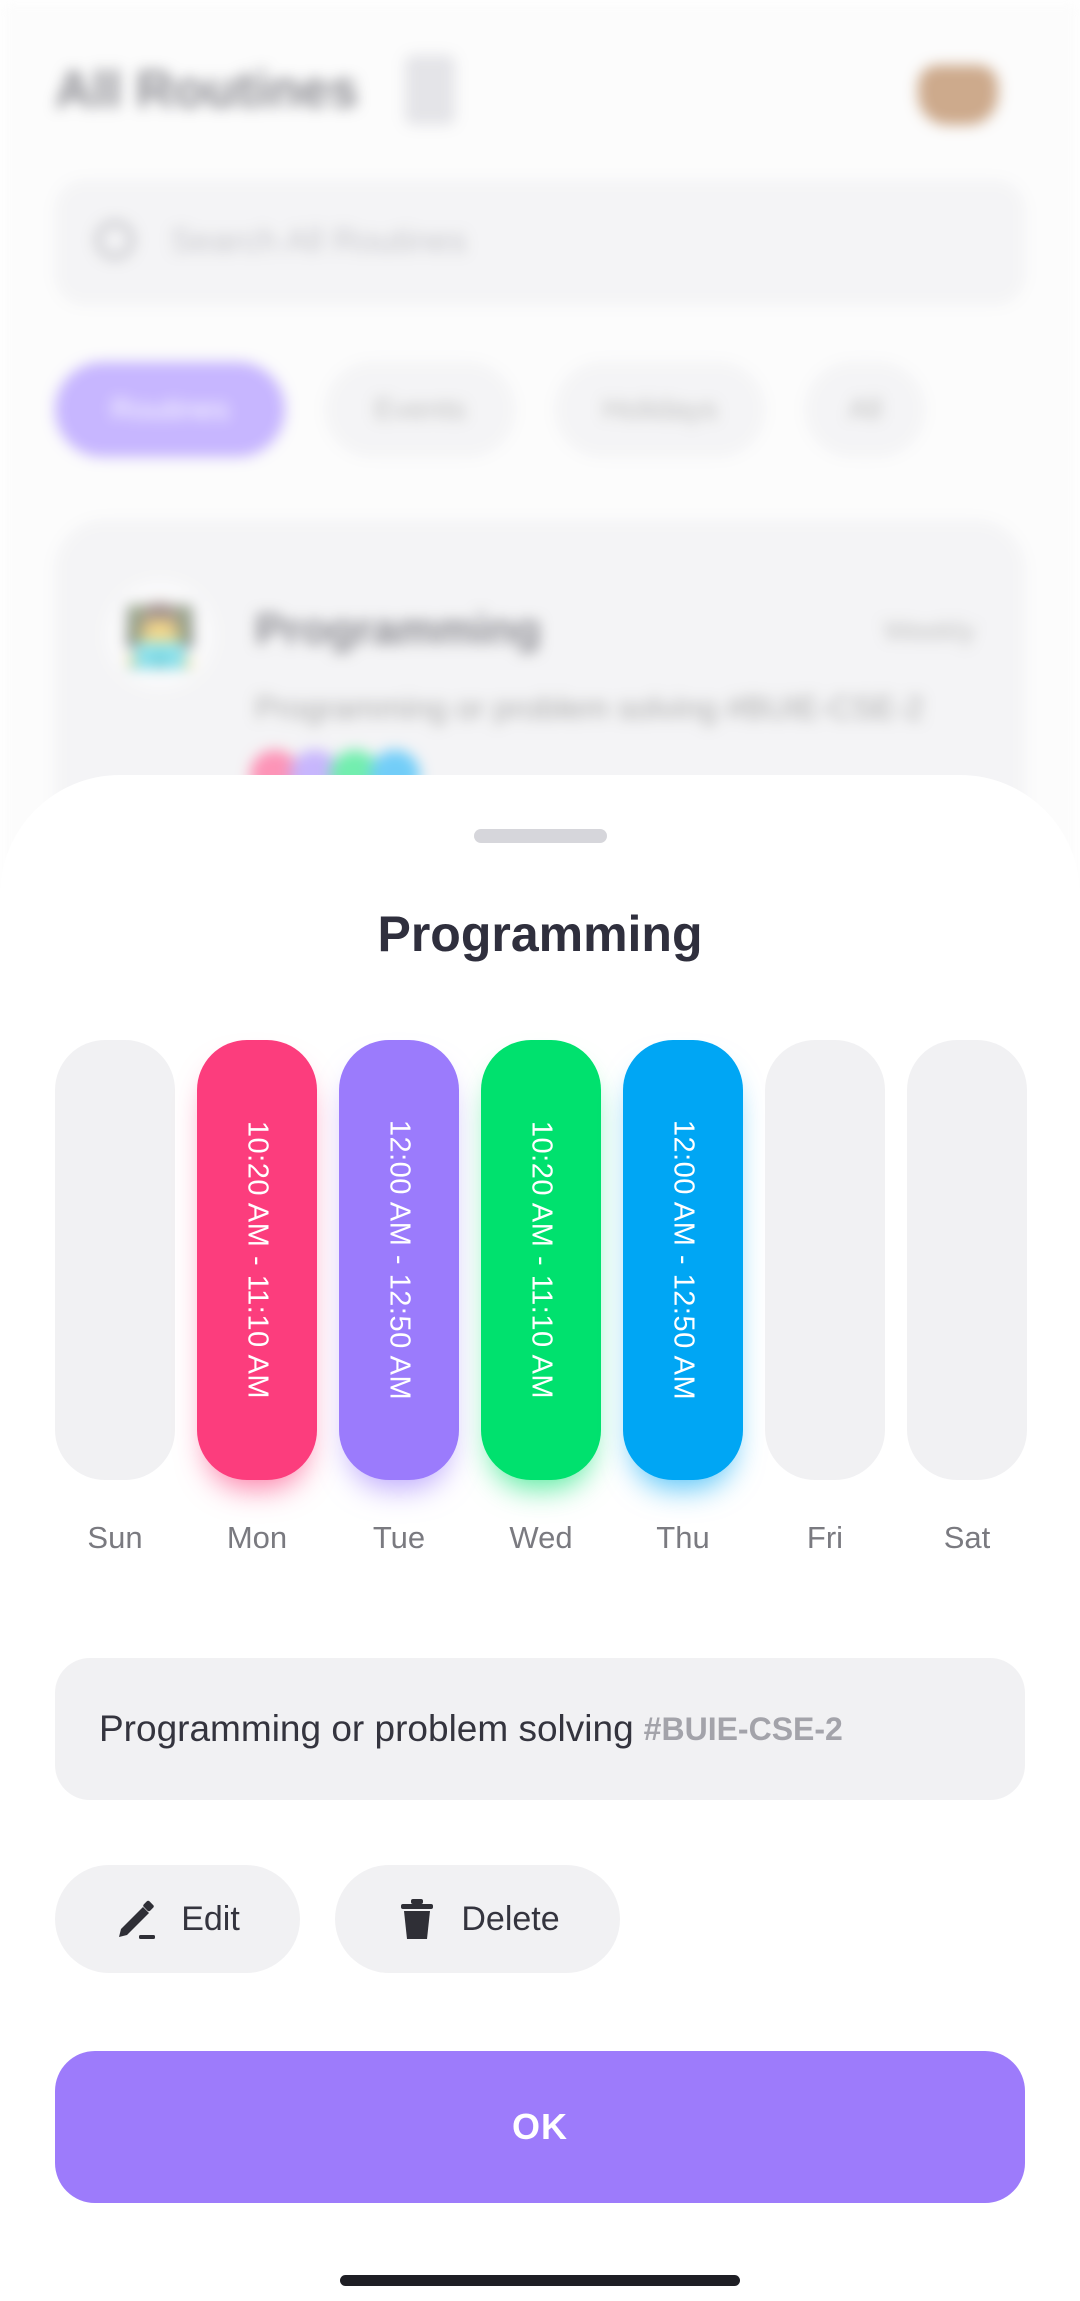 This screenshot has height=2301, width=1080. I want to click on edit-label: Edit, so click(210, 1918).